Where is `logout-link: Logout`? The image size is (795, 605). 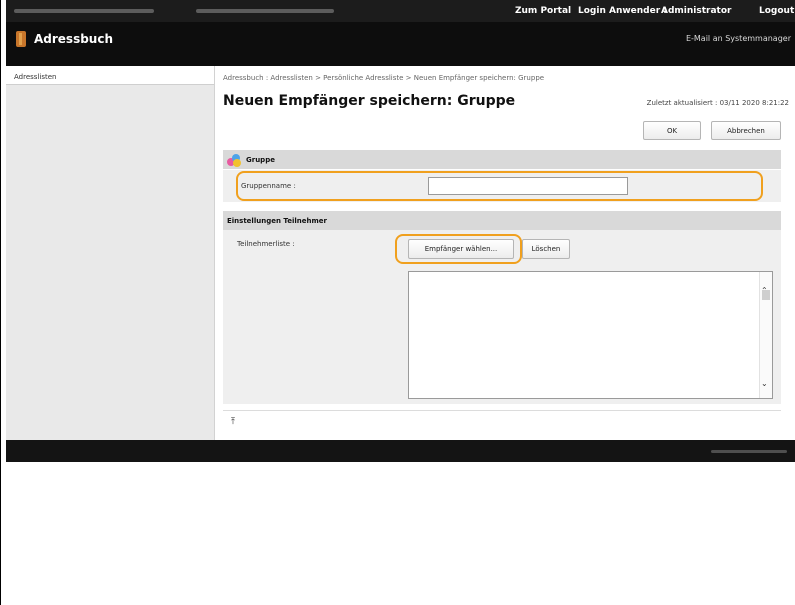
logout-link: Logout is located at coordinates (776, 11).